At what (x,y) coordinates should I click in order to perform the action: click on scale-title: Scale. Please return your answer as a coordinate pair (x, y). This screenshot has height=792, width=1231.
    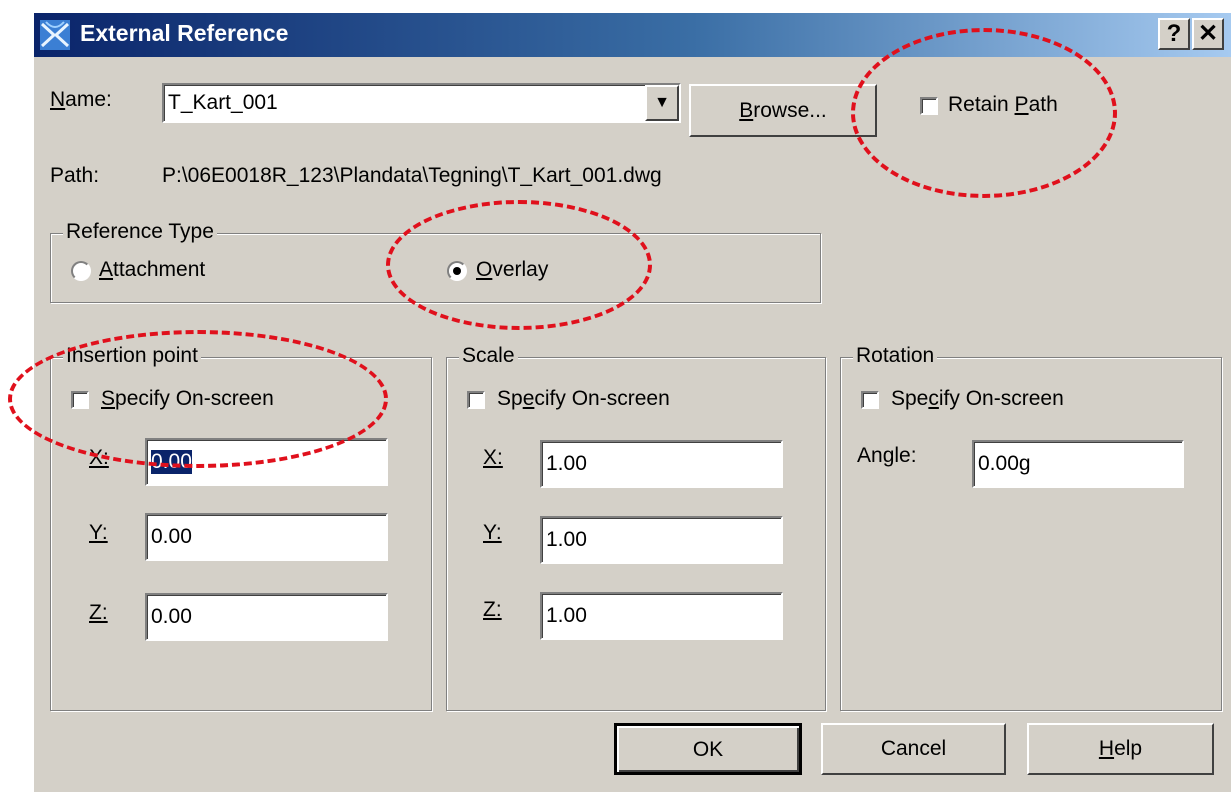
    Looking at the image, I should click on (488, 356).